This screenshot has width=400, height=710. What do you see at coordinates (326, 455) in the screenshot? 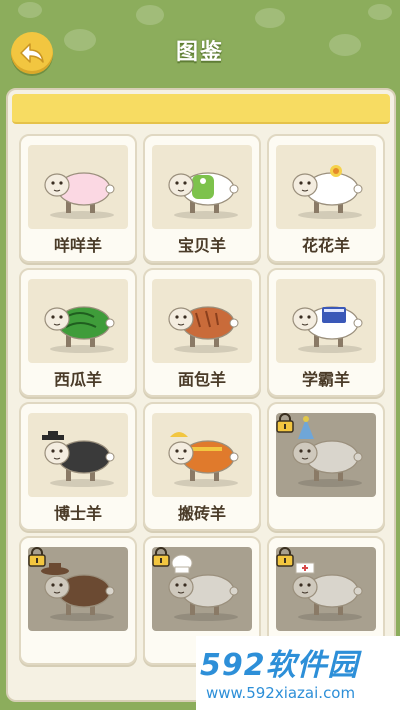
I see `party-sheep-icon` at bounding box center [326, 455].